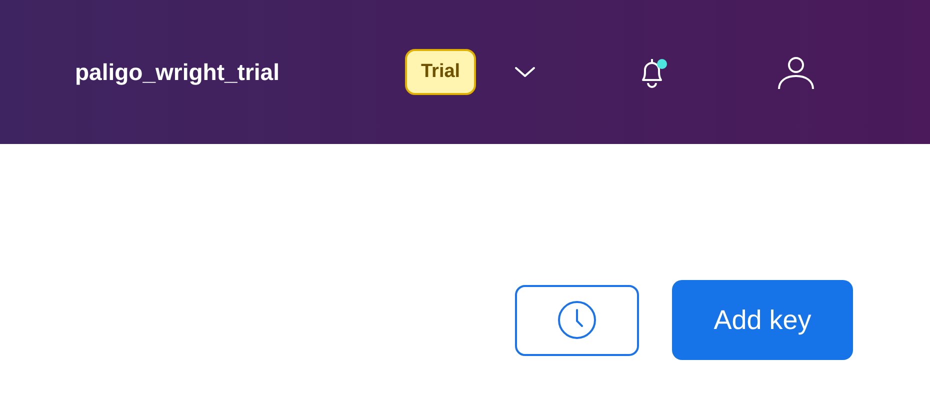  I want to click on account-dropdown-button, so click(525, 72).